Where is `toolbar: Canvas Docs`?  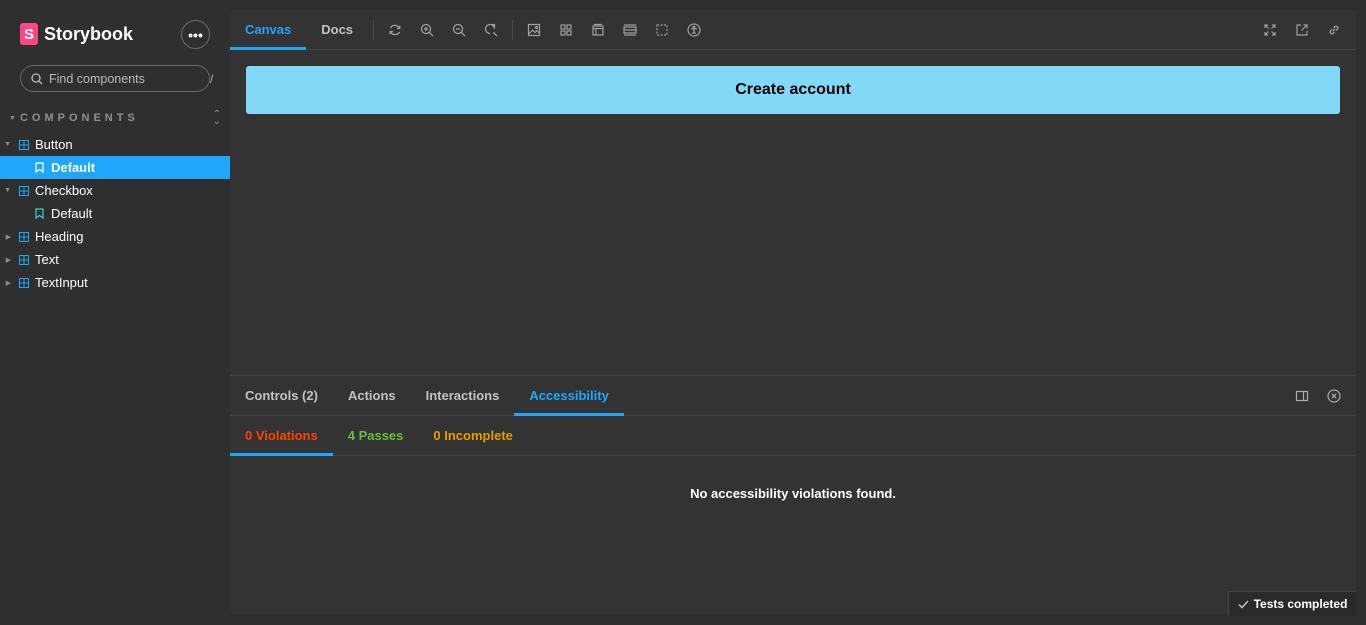 toolbar: Canvas Docs is located at coordinates (793, 30).